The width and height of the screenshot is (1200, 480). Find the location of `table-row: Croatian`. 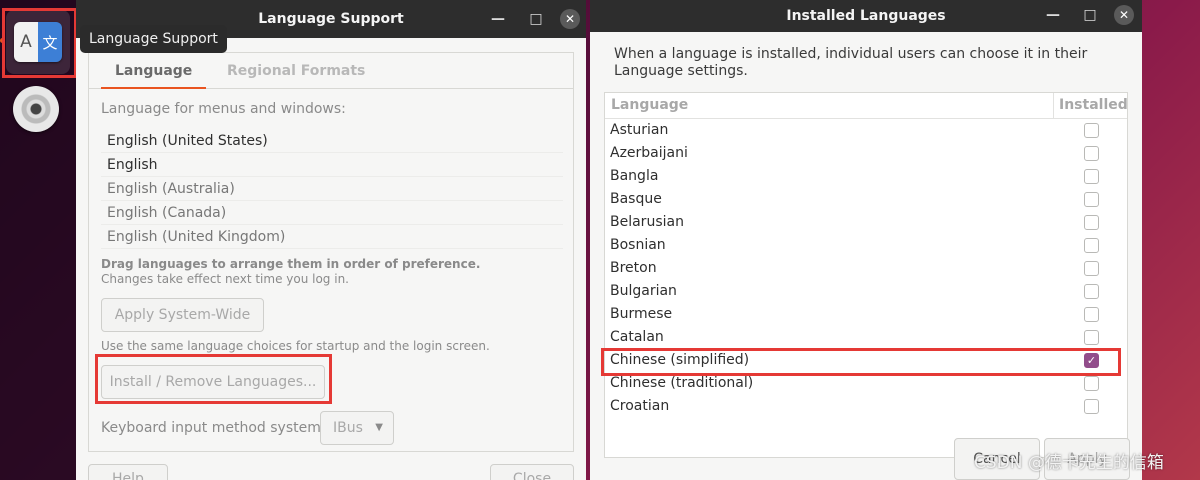

table-row: Croatian is located at coordinates (866, 406).